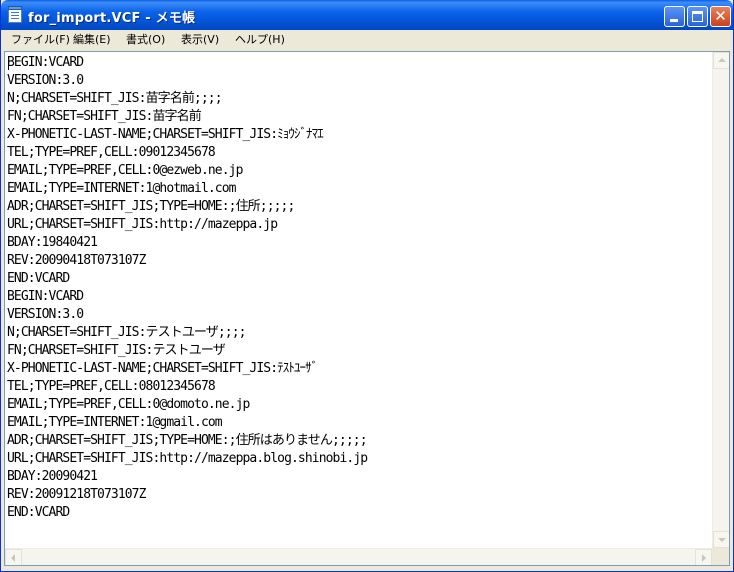  Describe the element at coordinates (151, 206) in the screenshot. I see `text-line: ADR;CHARSET=SHIFT_JIS;TYPE=HOME:;住所;;;;;` at that location.